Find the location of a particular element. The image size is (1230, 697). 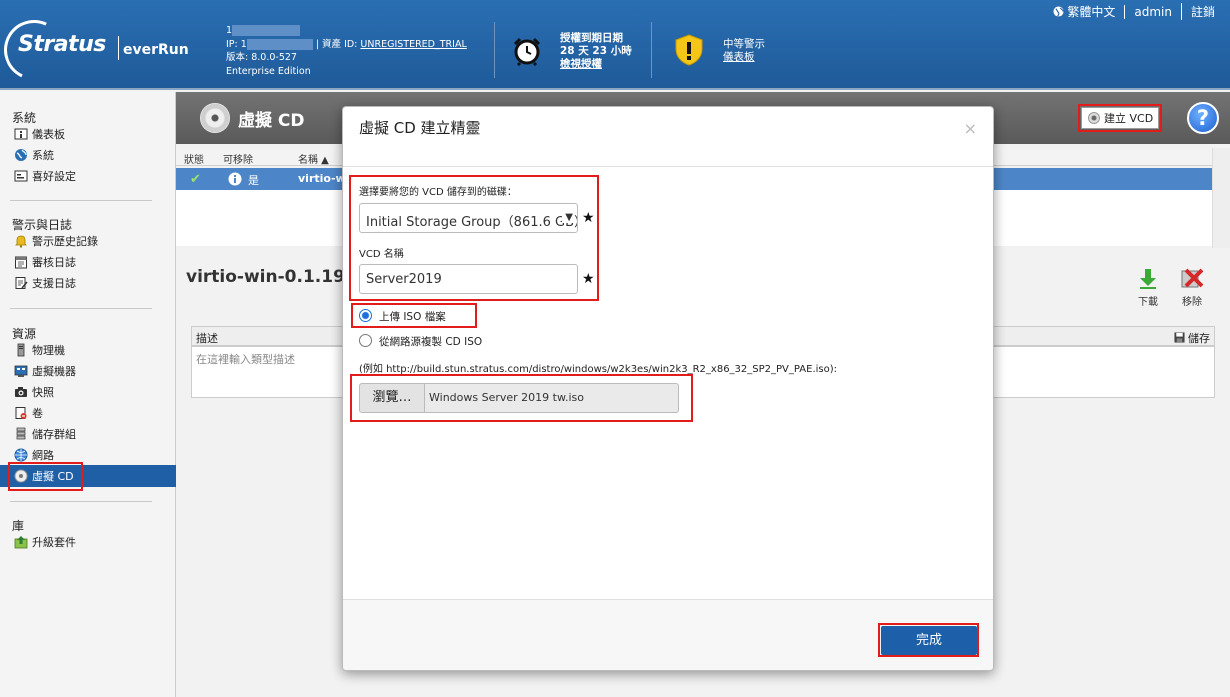

server-tower-icon is located at coordinates (21, 350).